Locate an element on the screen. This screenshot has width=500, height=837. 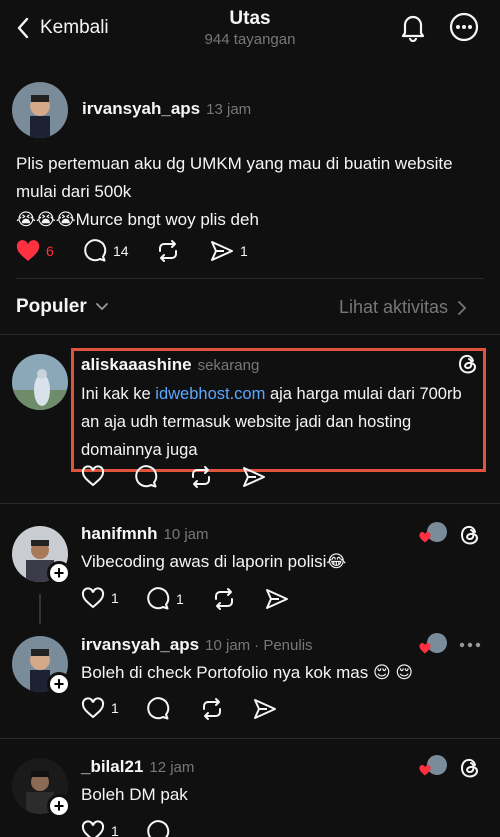
like-count: 6 is located at coordinates (50, 251).